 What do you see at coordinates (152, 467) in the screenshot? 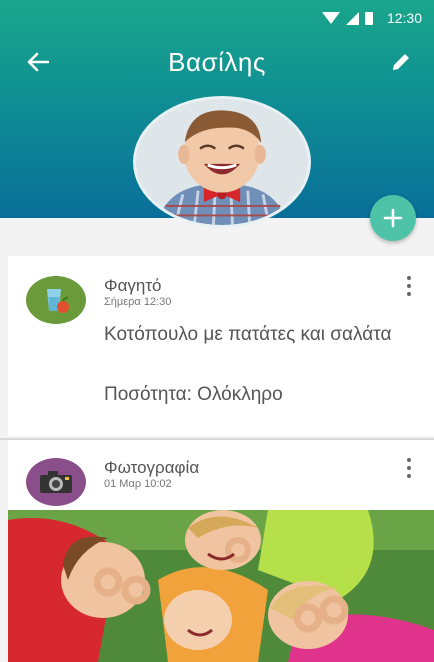
I see `feed-item-type: Φωτογραφία` at bounding box center [152, 467].